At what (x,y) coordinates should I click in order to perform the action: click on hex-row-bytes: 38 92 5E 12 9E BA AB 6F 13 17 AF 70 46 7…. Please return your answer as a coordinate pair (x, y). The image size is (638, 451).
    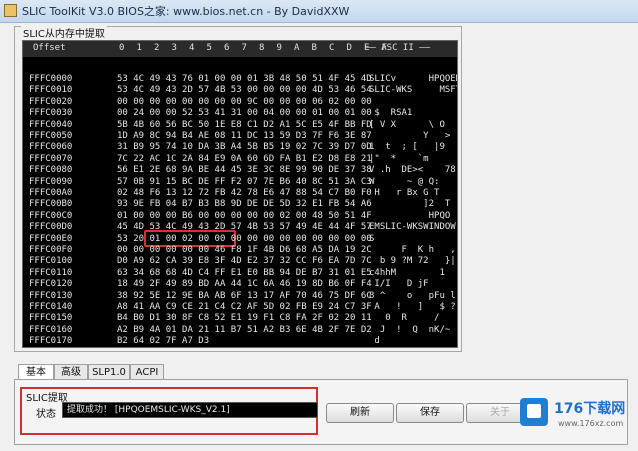
    Looking at the image, I should click on (244, 295).